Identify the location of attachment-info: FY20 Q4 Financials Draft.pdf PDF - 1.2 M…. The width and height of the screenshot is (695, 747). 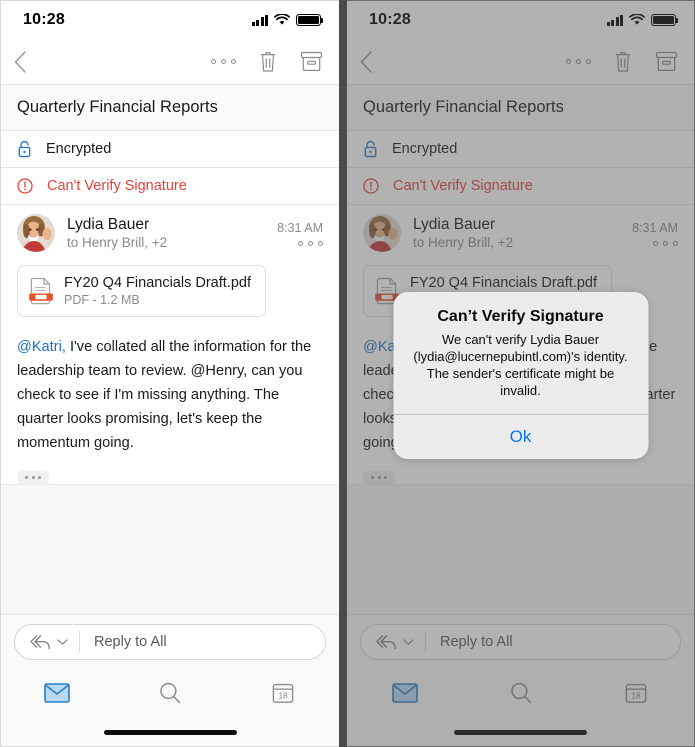
(157, 291).